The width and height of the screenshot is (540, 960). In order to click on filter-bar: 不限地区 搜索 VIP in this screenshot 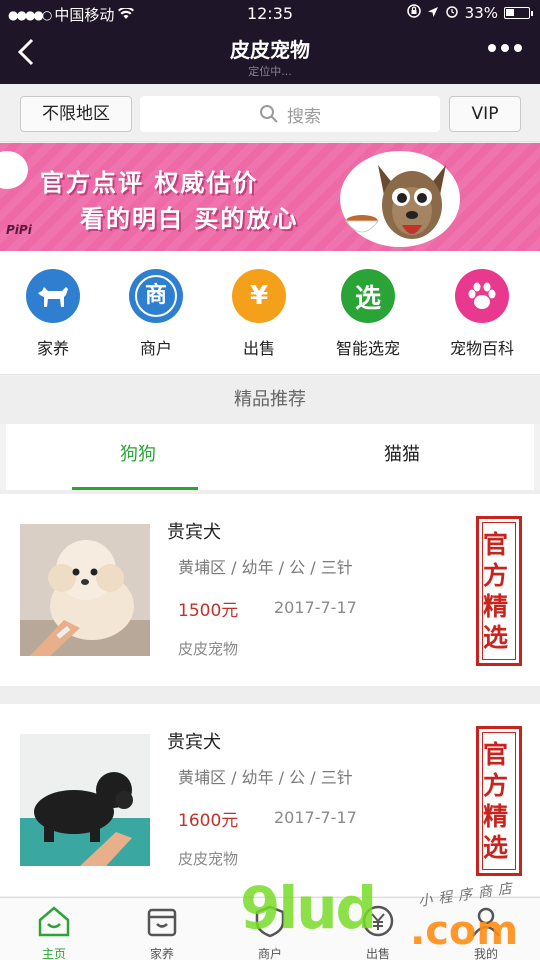, I will do `click(270, 113)`.